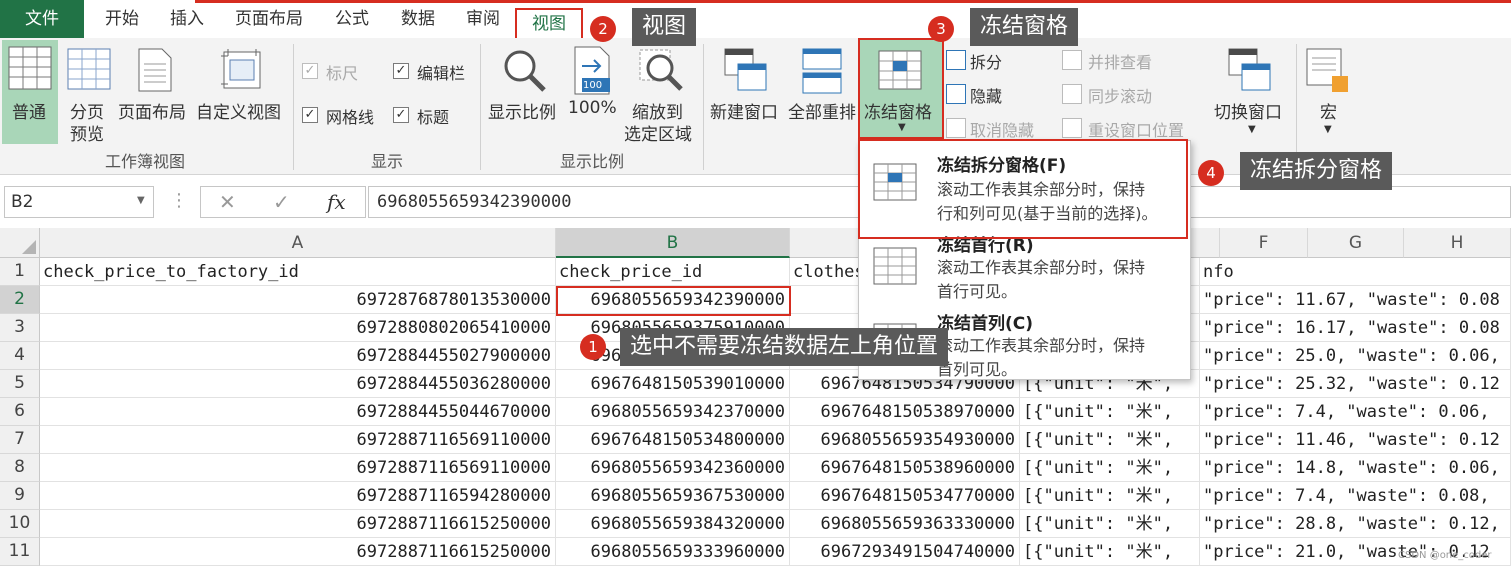 The image size is (1511, 566). What do you see at coordinates (673, 440) in the screenshot?
I see `cell-b7: 6967648150534800000` at bounding box center [673, 440].